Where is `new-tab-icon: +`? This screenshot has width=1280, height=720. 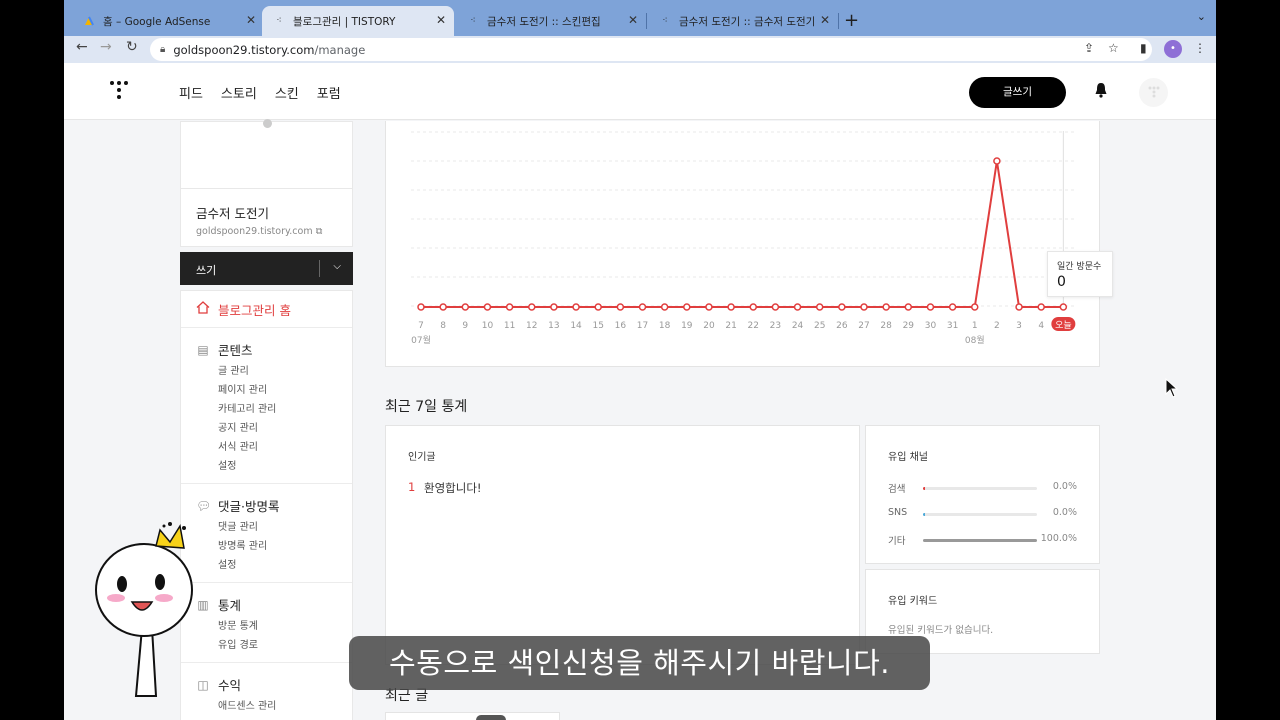
new-tab-icon: + is located at coordinates (851, 20).